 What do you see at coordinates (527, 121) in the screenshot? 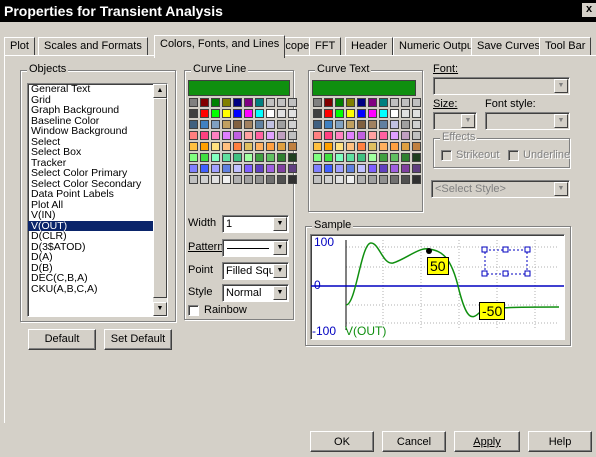
I see `font-style-select: ▼` at bounding box center [527, 121].